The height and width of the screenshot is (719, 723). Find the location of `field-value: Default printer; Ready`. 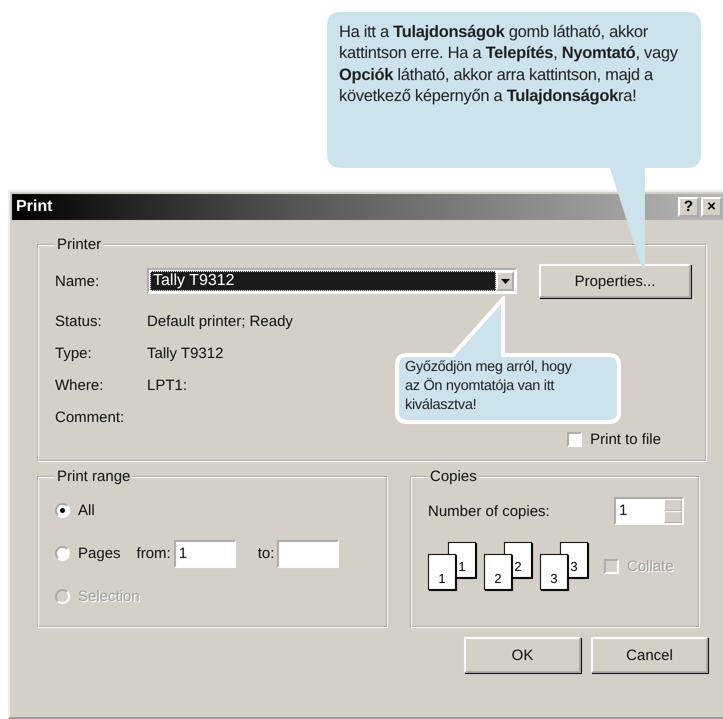

field-value: Default printer; Ready is located at coordinates (220, 321).